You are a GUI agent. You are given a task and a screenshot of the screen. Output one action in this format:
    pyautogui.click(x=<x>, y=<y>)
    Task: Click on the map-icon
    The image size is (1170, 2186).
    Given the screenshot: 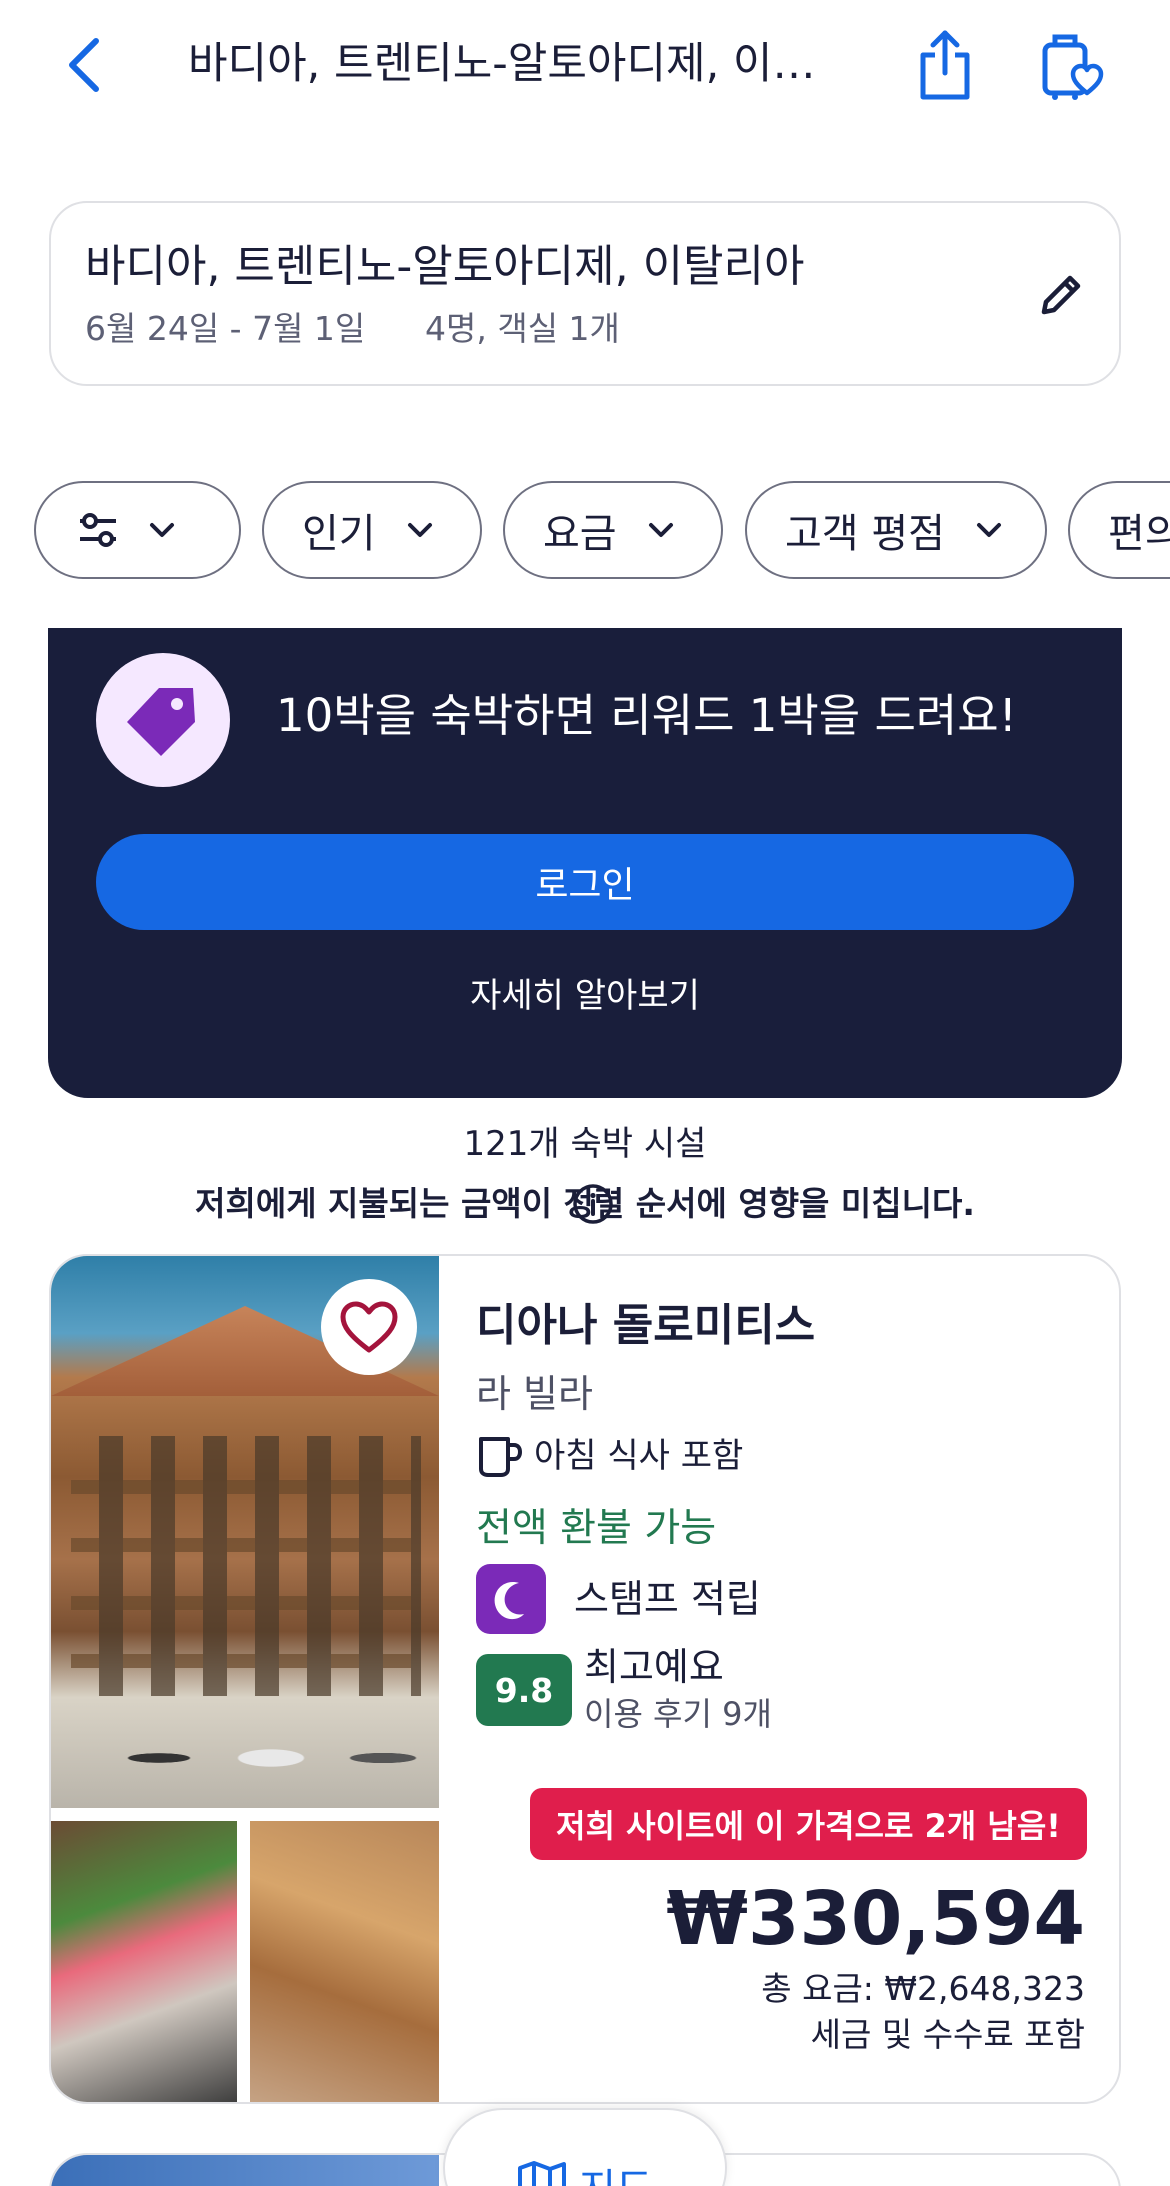 What is the action you would take?
    pyautogui.click(x=542, y=2173)
    